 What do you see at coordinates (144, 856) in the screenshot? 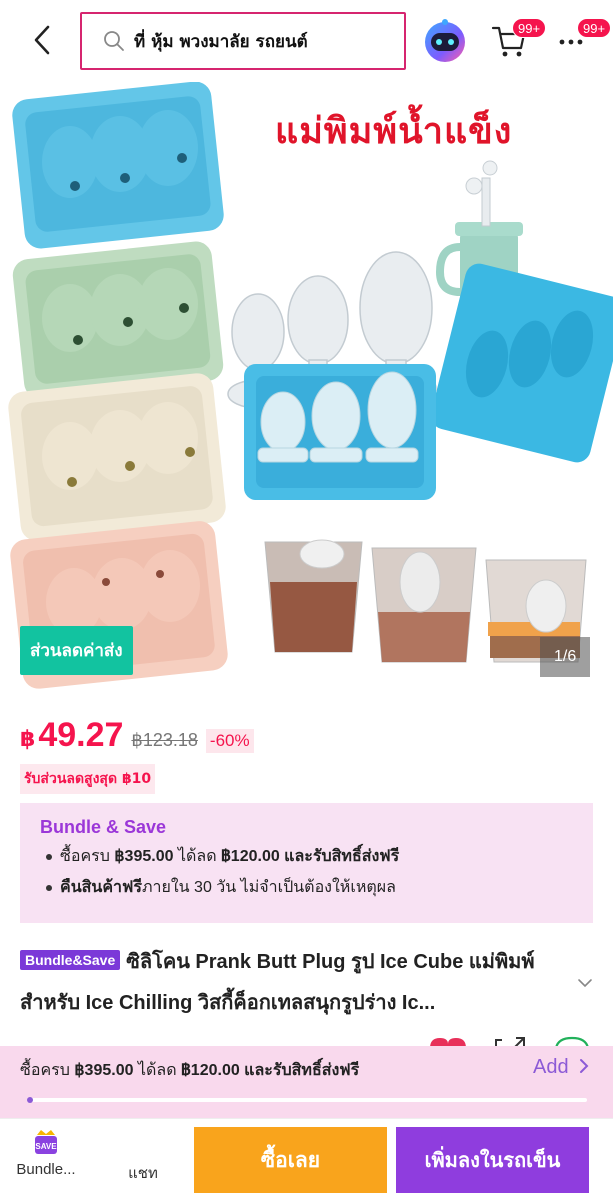
I see `bundle-threshold: ฿395.00` at bounding box center [144, 856].